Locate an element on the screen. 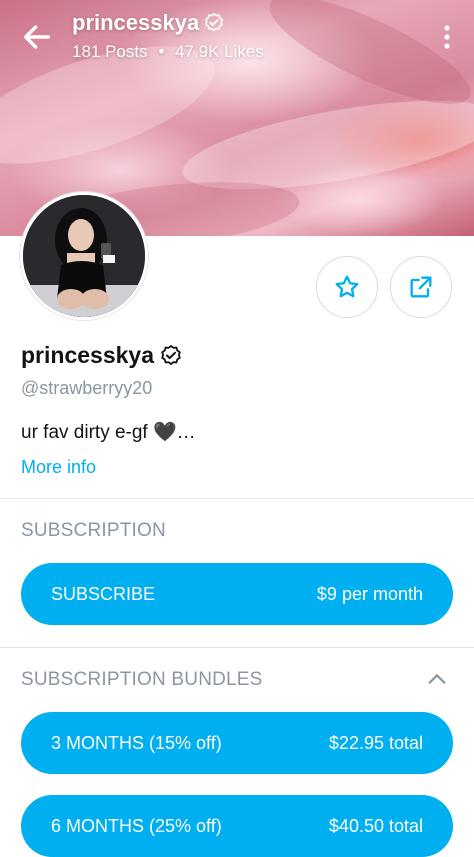  profile-name: princesskya is located at coordinates (102, 355).